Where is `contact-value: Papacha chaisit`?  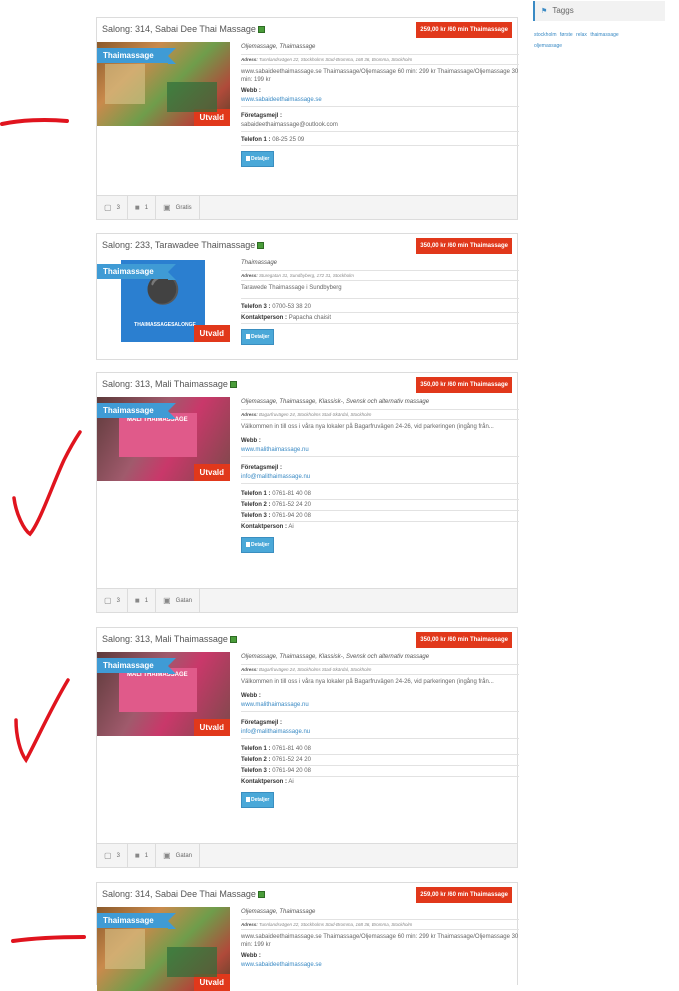 contact-value: Papacha chaisit is located at coordinates (310, 318).